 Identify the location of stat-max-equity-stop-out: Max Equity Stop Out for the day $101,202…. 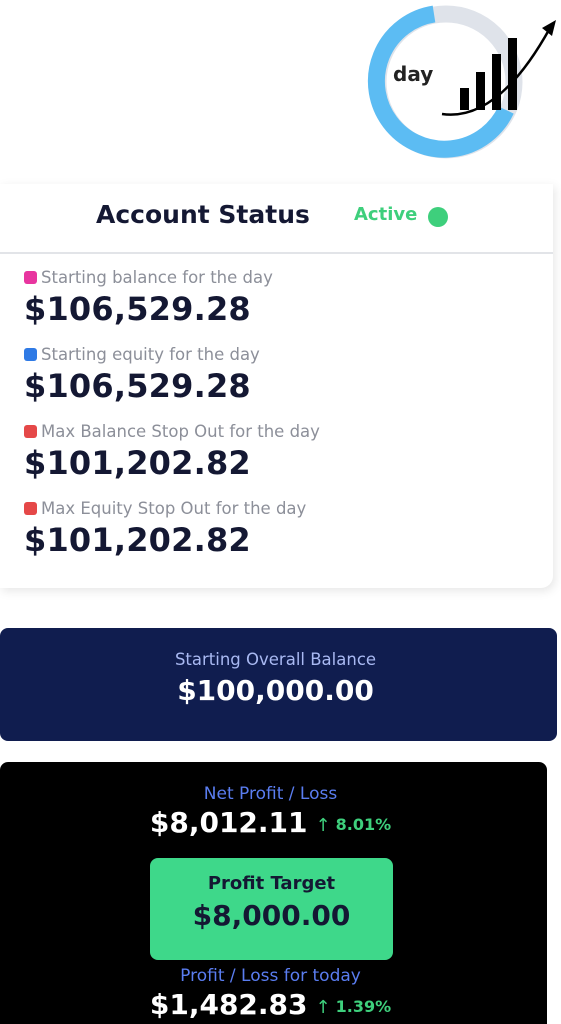
(284, 528).